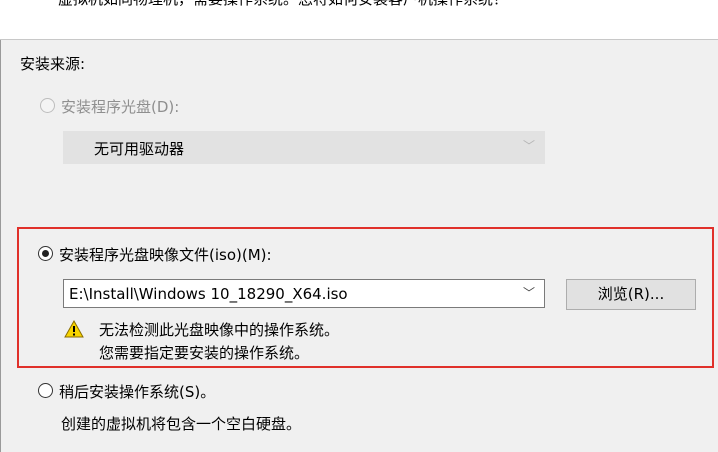 Image resolution: width=718 pixels, height=452 pixels. What do you see at coordinates (0, 246) in the screenshot?
I see `dialog-left-border` at bounding box center [0, 246].